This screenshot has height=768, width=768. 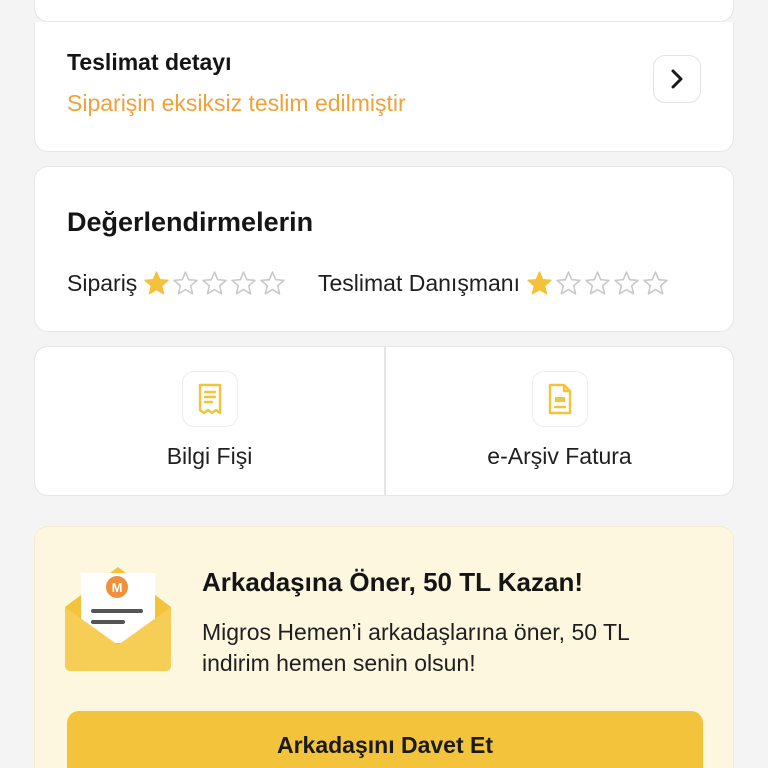 I want to click on chevron-right-icon, so click(x=677, y=79).